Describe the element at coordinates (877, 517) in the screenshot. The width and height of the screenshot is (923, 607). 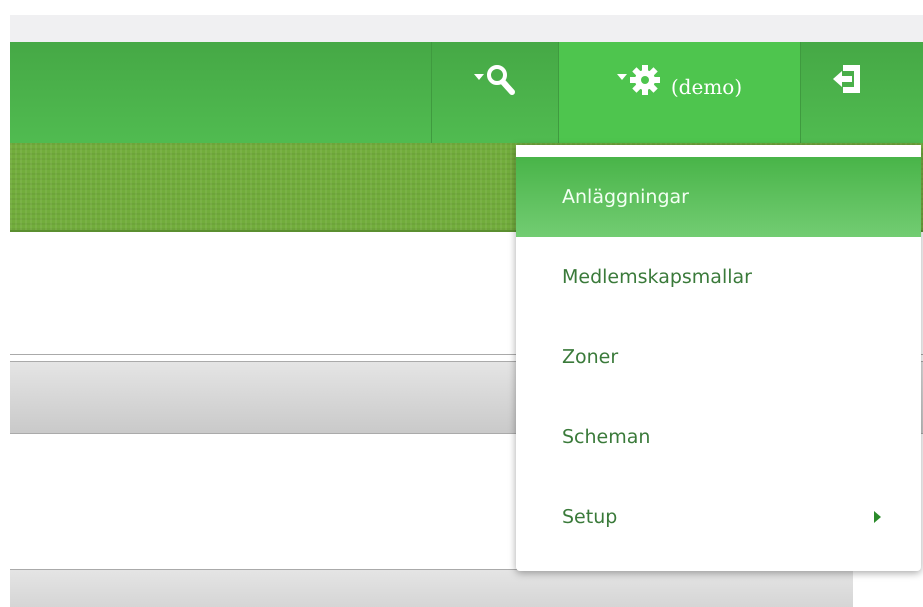
I see `submenu-arrow-icon` at that location.